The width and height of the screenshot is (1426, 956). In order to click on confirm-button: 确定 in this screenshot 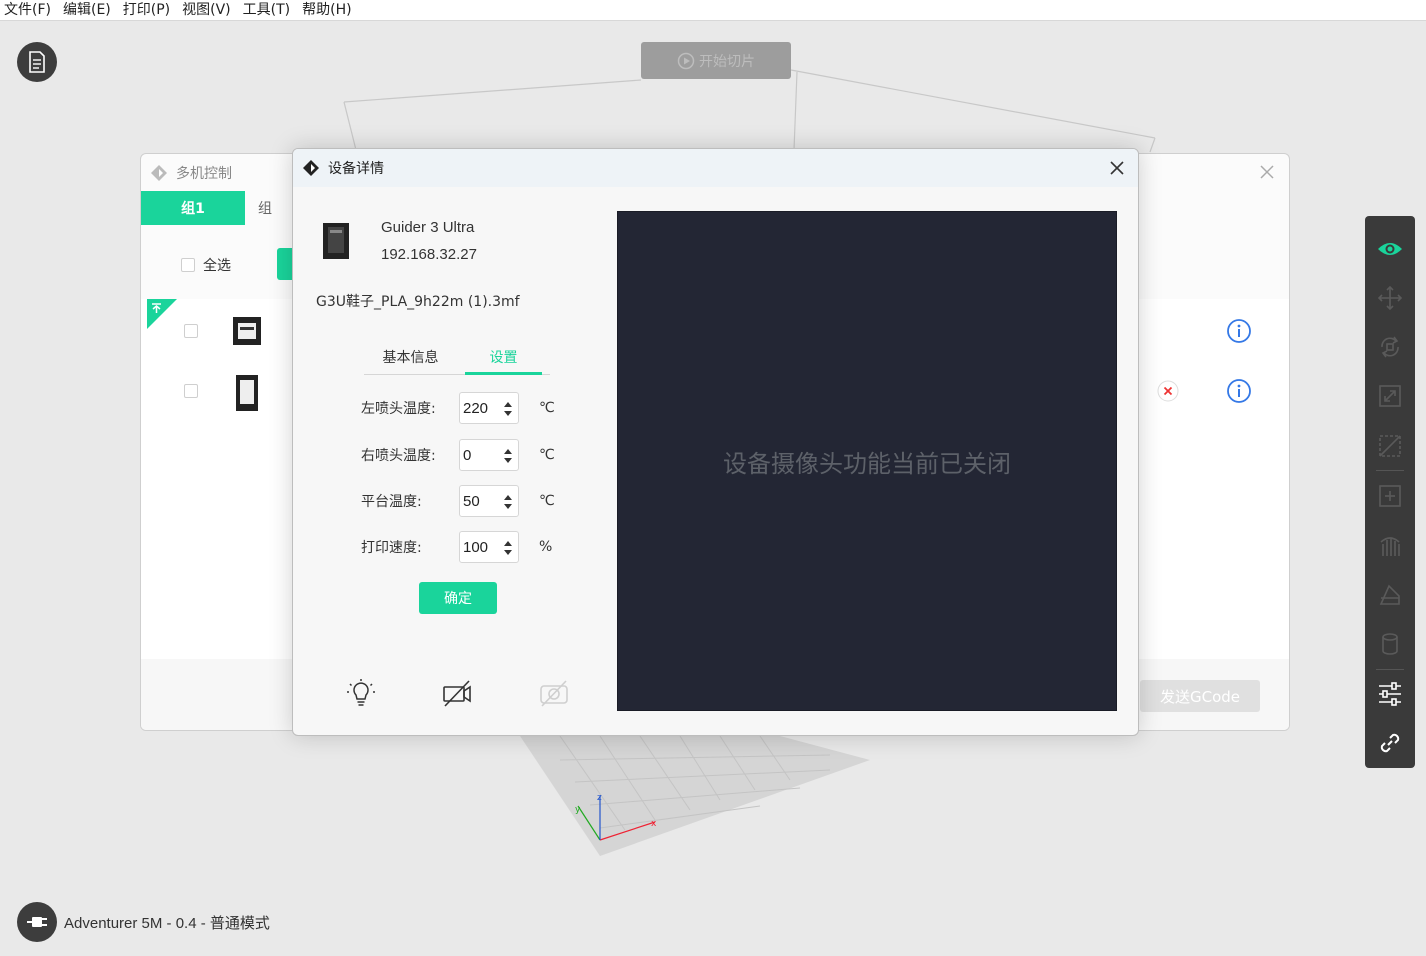, I will do `click(458, 598)`.